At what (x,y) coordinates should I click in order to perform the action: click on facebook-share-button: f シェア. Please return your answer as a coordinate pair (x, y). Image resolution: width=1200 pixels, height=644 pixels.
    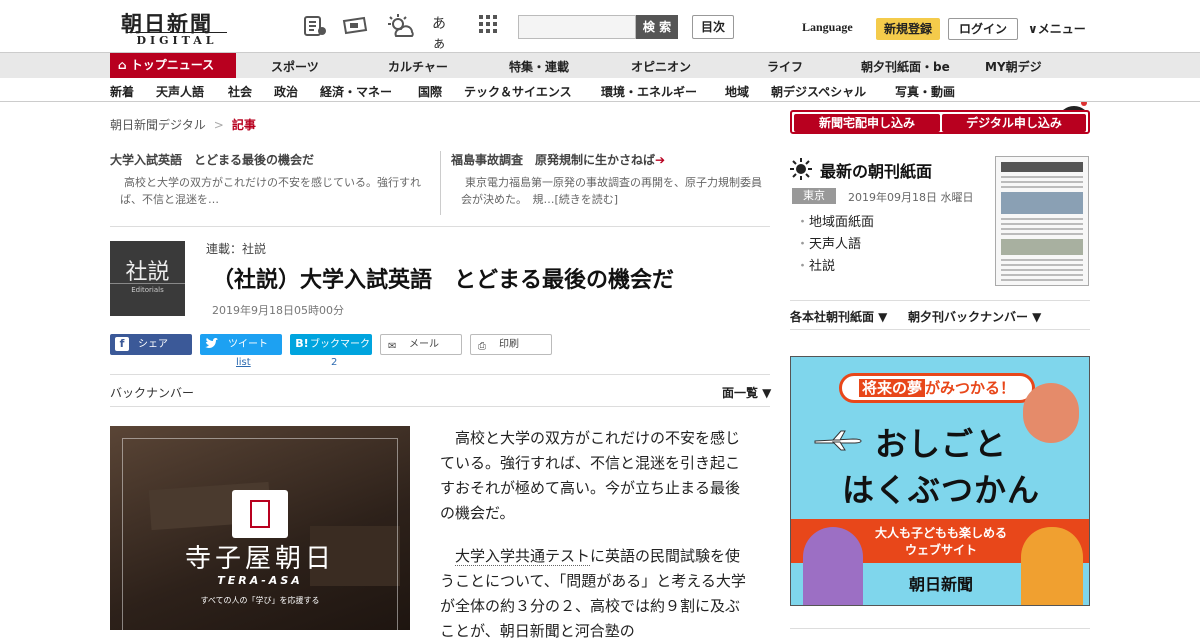
    Looking at the image, I should click on (151, 344).